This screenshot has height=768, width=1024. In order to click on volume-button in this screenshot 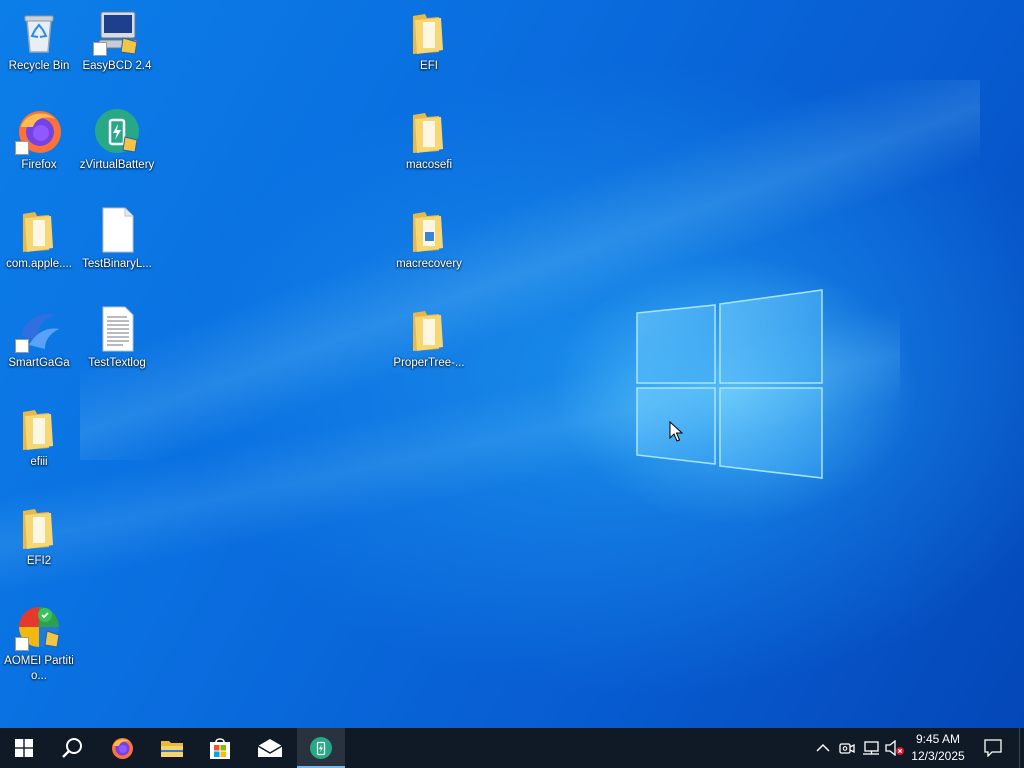, I will do `click(895, 748)`.